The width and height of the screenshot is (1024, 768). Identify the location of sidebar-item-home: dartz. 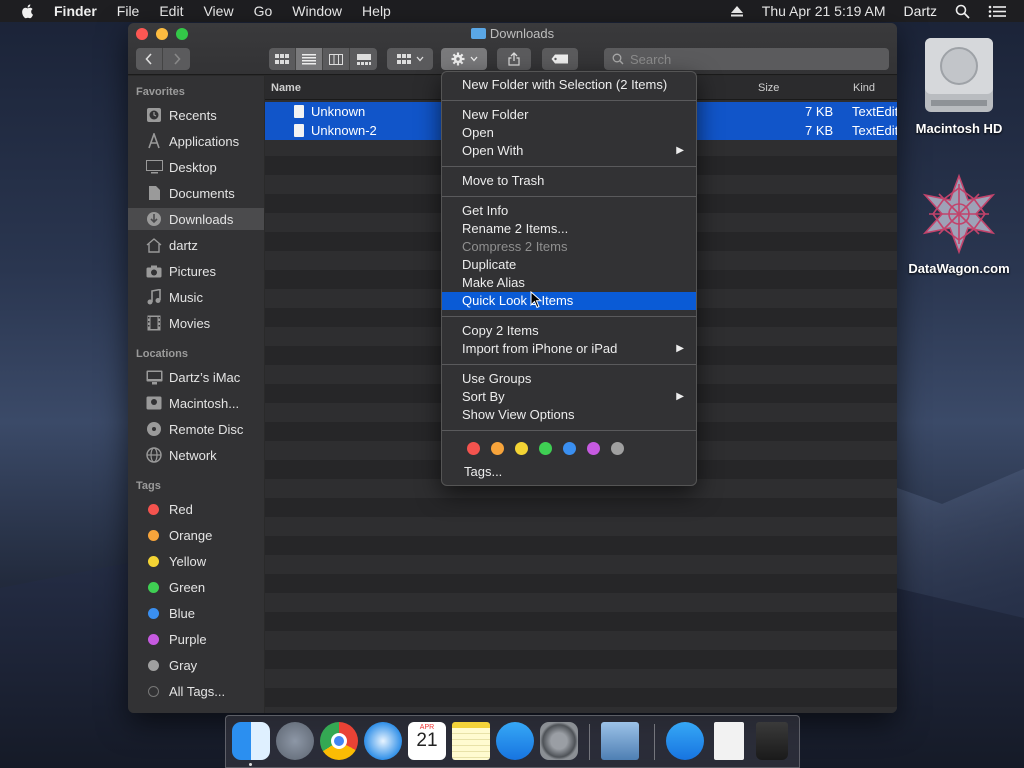
(196, 245).